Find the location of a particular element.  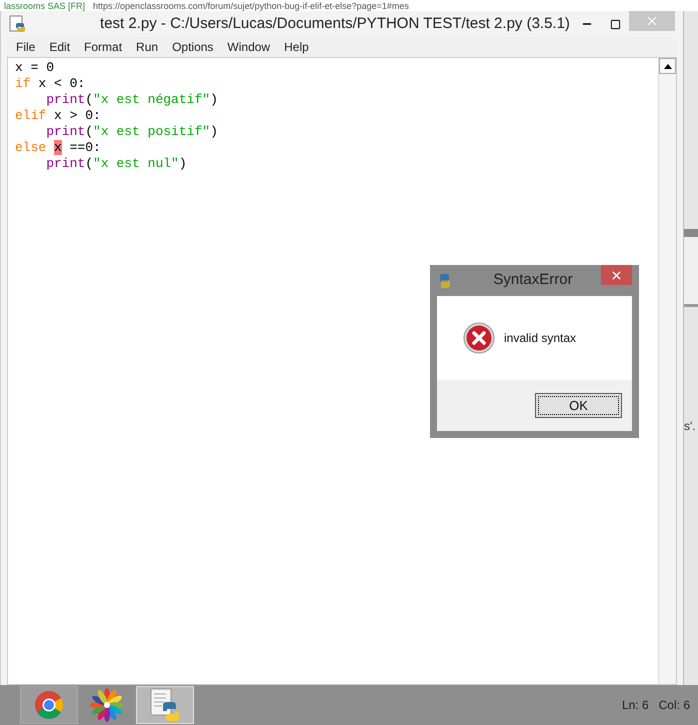

menu-item: Options is located at coordinates (193, 47).